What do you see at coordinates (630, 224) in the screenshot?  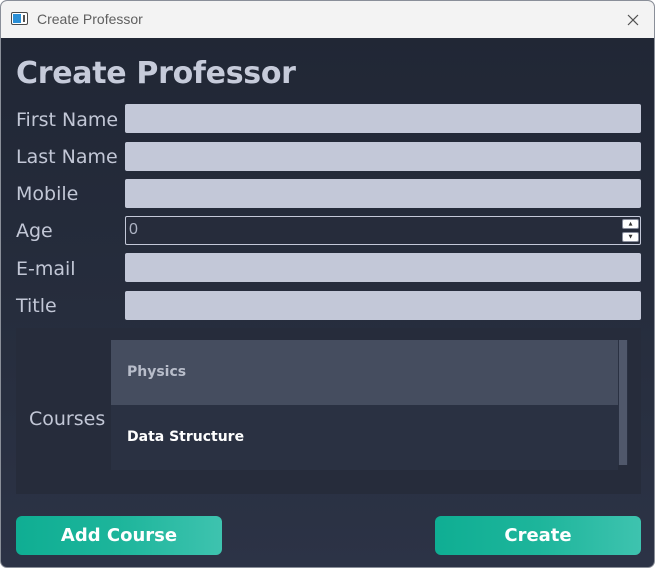 I see `caret-up-icon: ▲` at bounding box center [630, 224].